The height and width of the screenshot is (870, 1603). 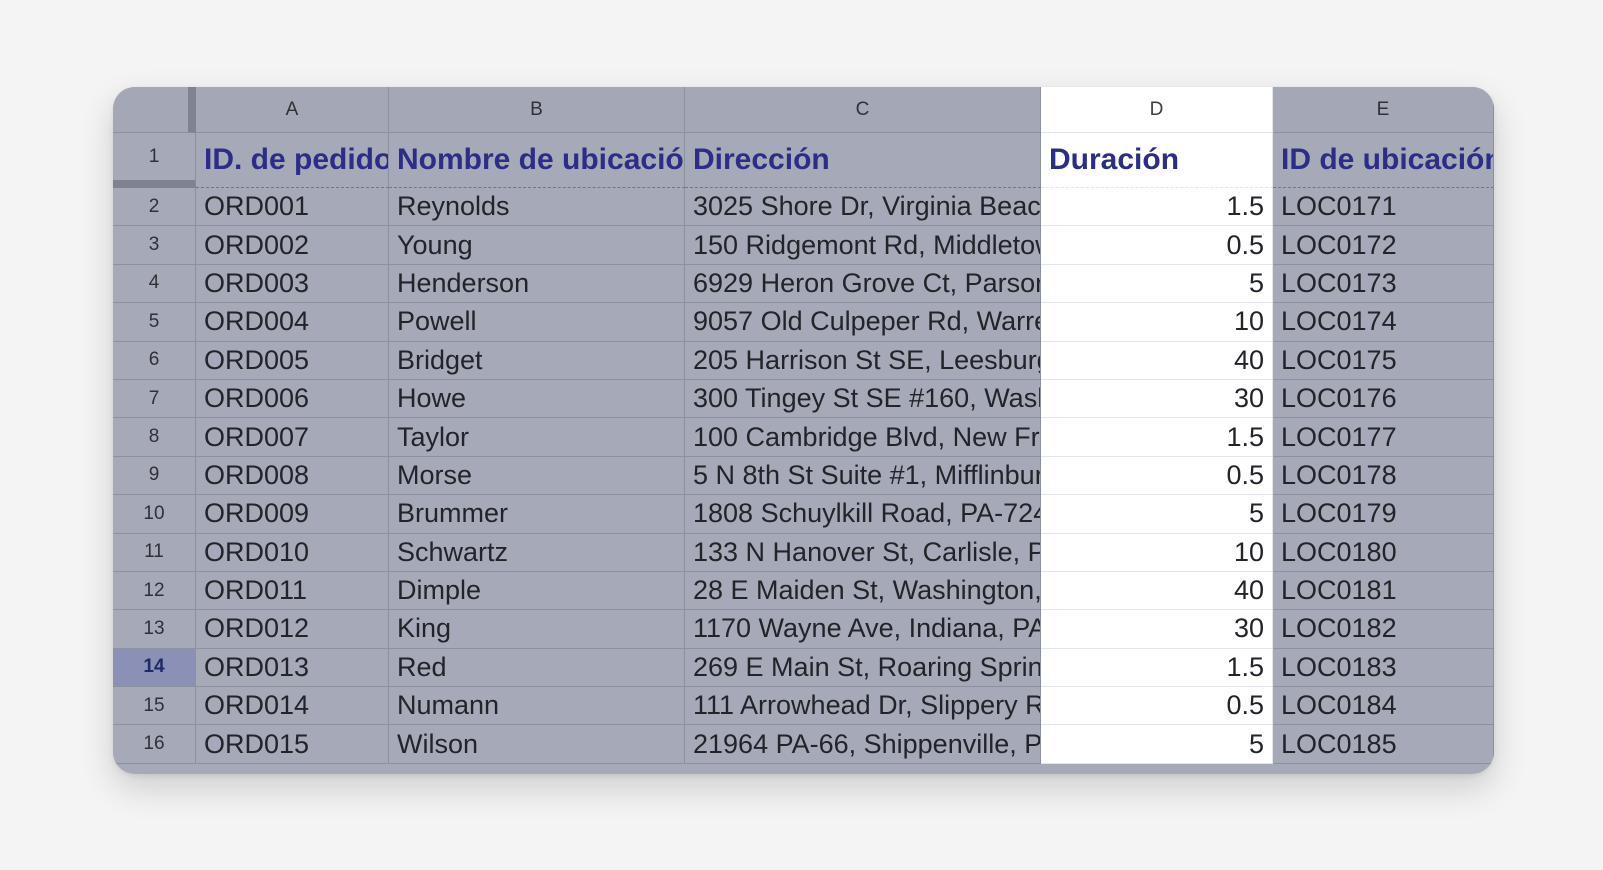 What do you see at coordinates (1383, 110) in the screenshot?
I see `column-header-e: E` at bounding box center [1383, 110].